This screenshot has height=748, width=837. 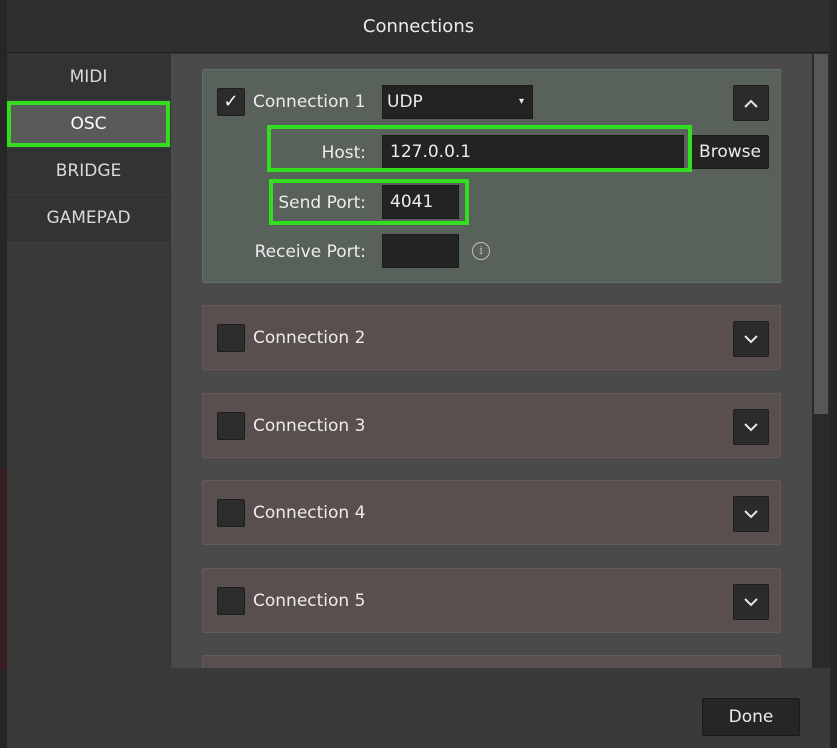 I want to click on connection-5-label: Connection 5, so click(x=309, y=601).